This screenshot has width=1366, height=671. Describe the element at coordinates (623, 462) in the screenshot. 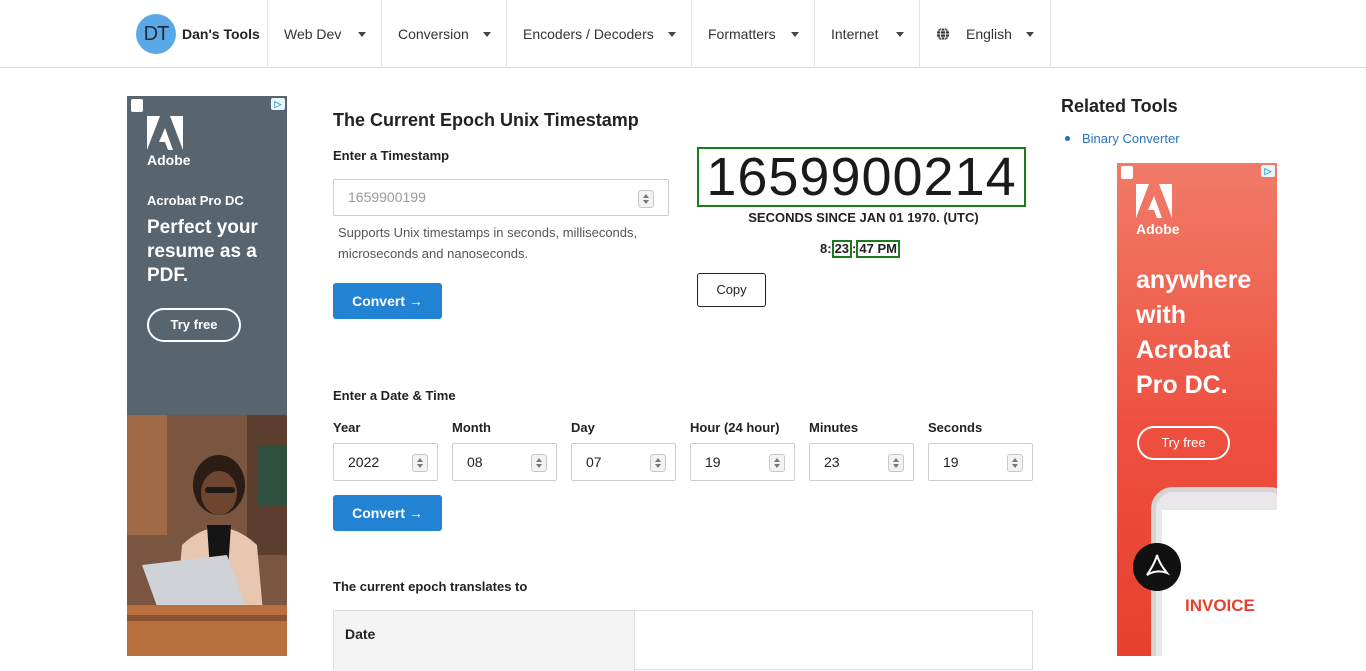

I see `day-input: 07` at that location.